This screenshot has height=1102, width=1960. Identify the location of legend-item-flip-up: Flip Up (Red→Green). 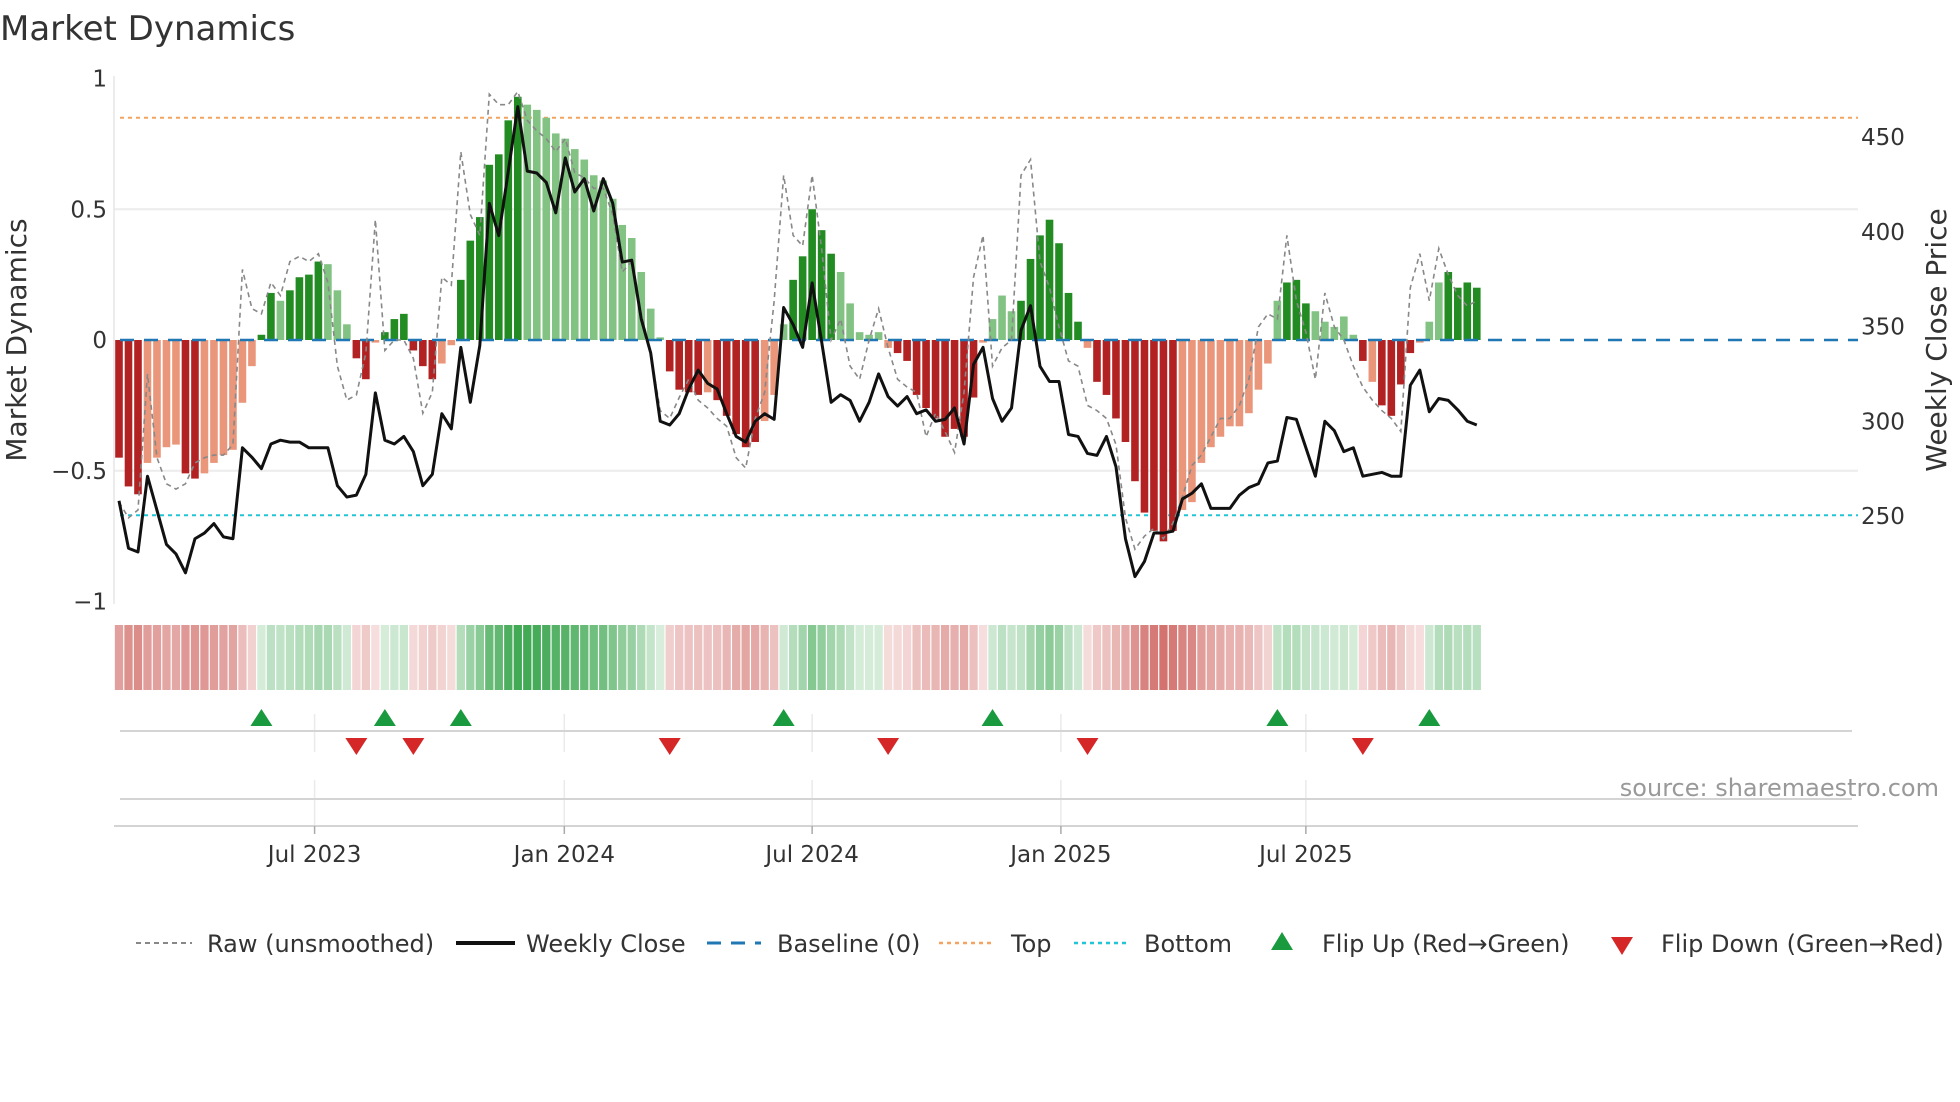
(1420, 944).